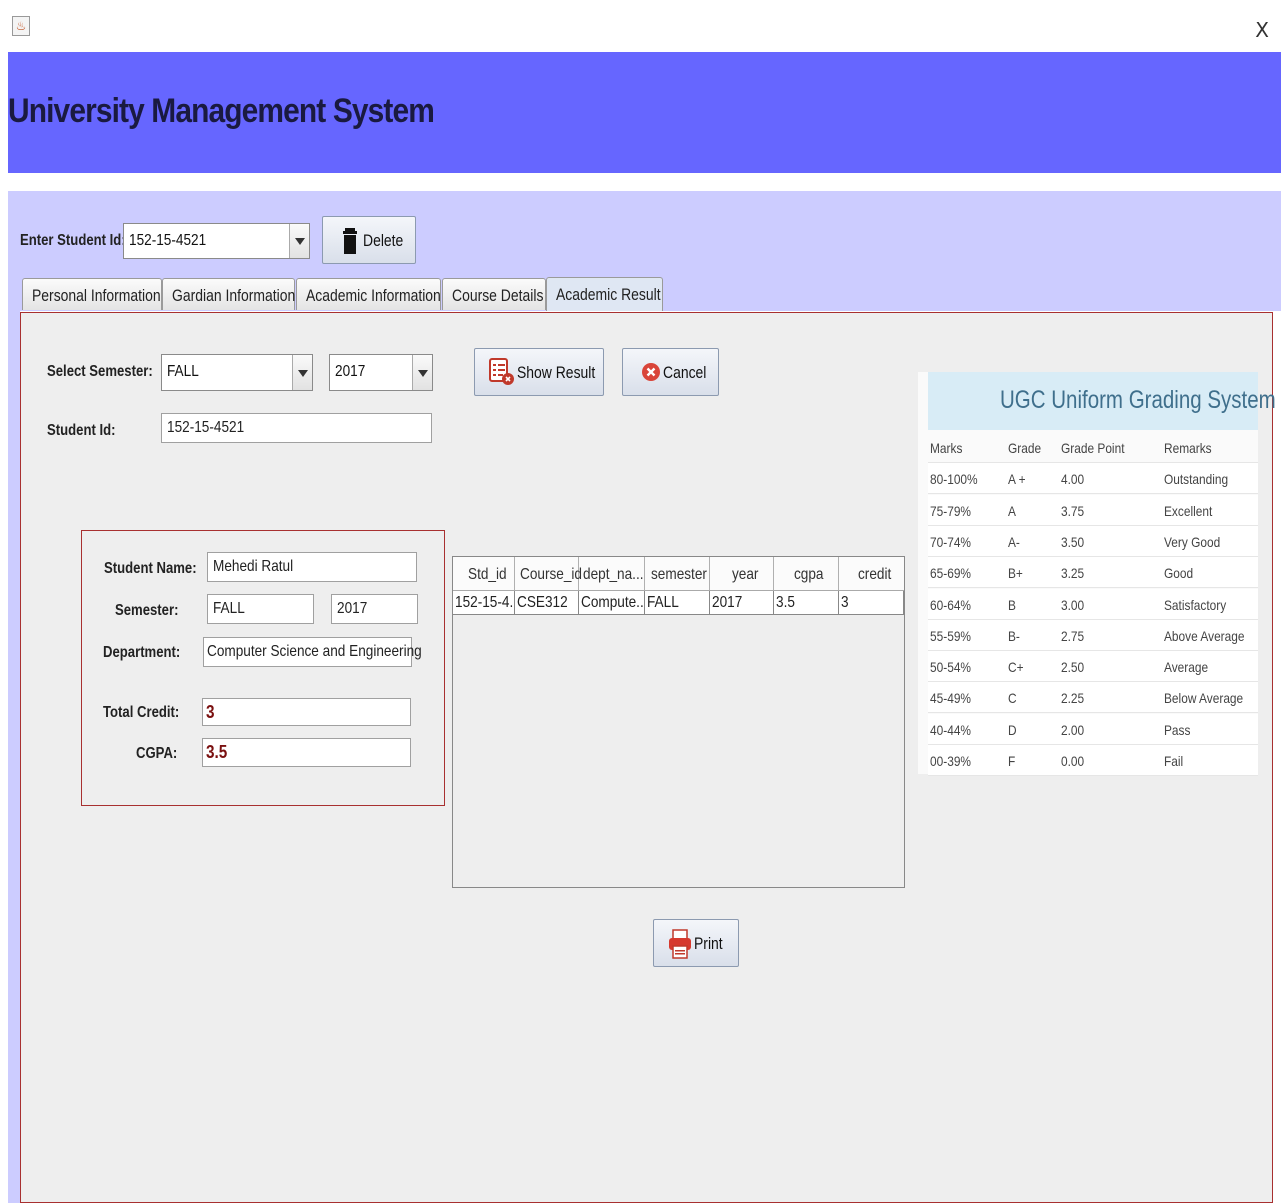  Describe the element at coordinates (951, 761) in the screenshot. I see `grading-cell: 00-39%` at that location.